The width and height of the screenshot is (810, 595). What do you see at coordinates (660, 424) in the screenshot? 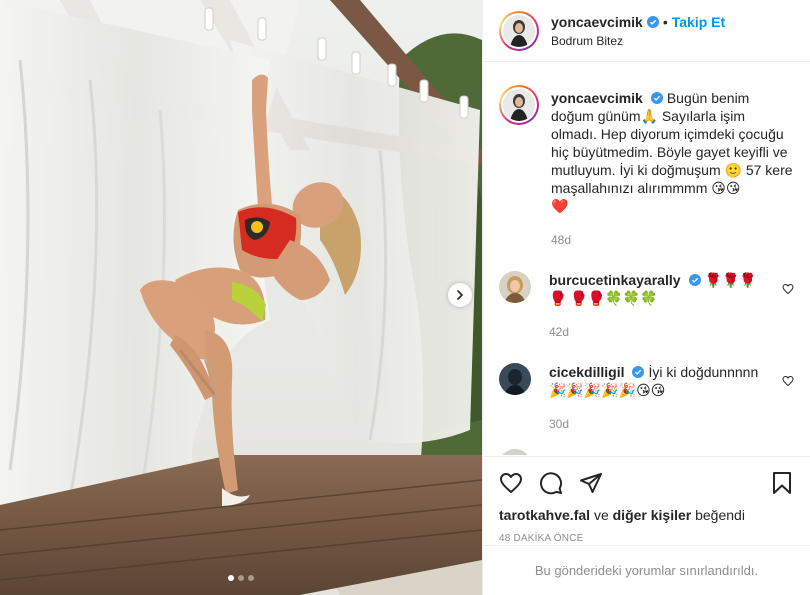
I see `comment-time: 30d` at bounding box center [660, 424].